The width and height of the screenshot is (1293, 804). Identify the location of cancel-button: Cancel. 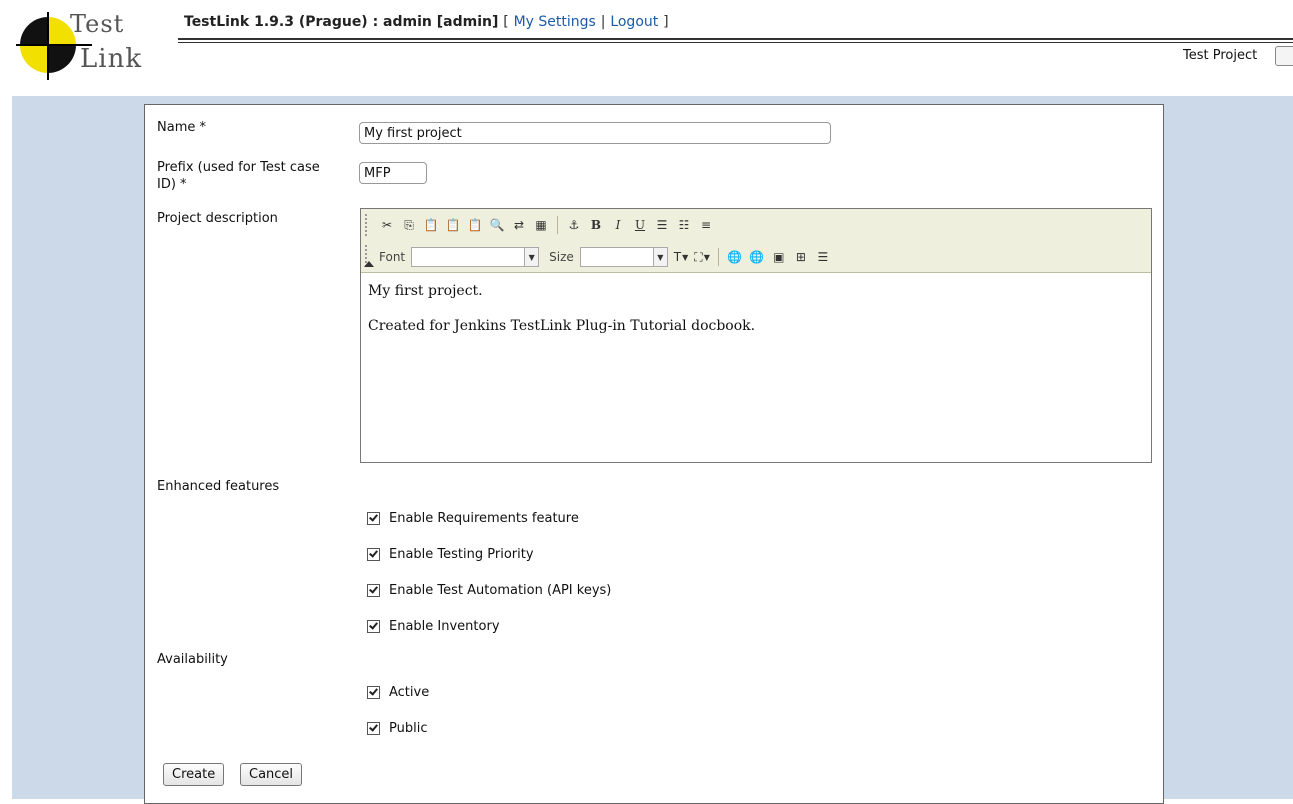
(271, 774).